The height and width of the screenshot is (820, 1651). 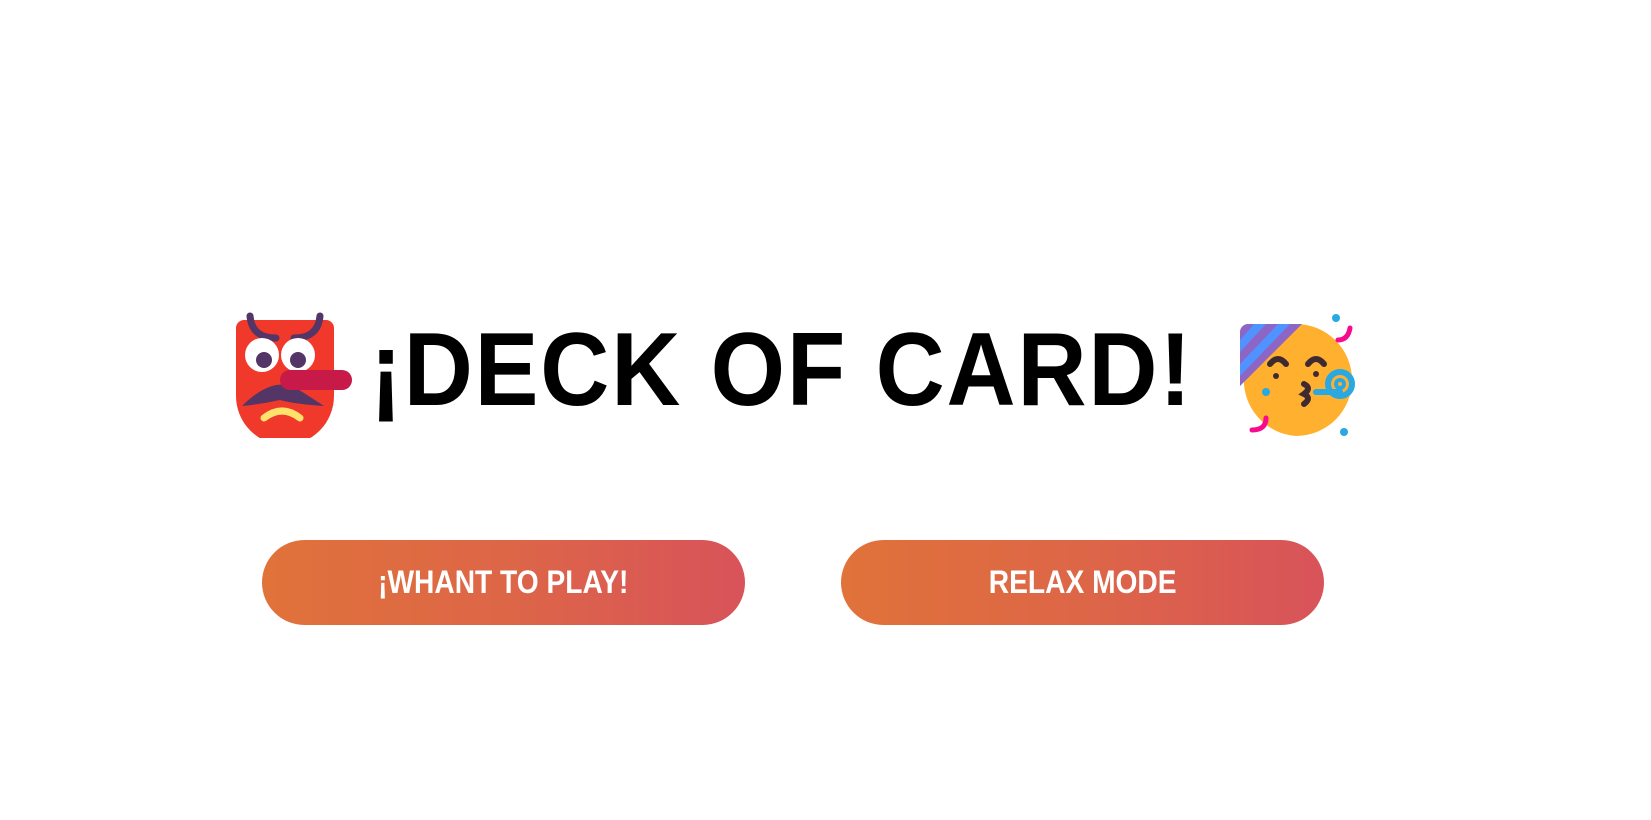 I want to click on play-button-label: ¡WHANT TO PLAY!, so click(x=503, y=582).